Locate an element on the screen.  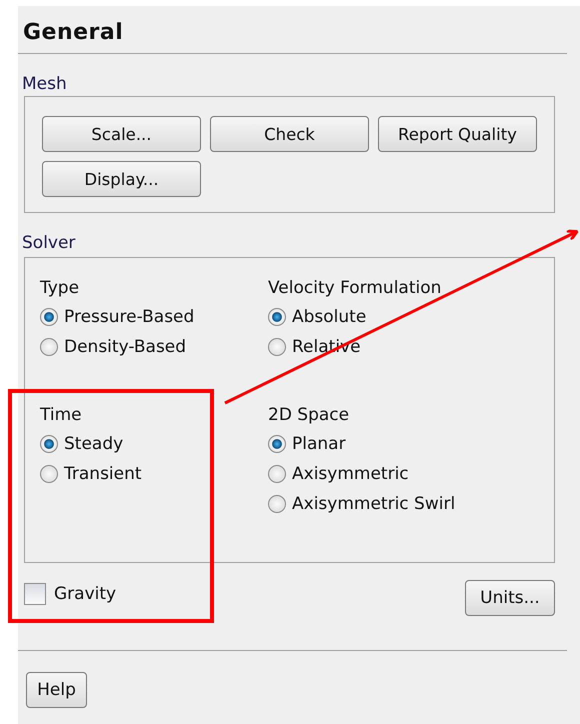
section-label: Mesh is located at coordinates (45, 85).